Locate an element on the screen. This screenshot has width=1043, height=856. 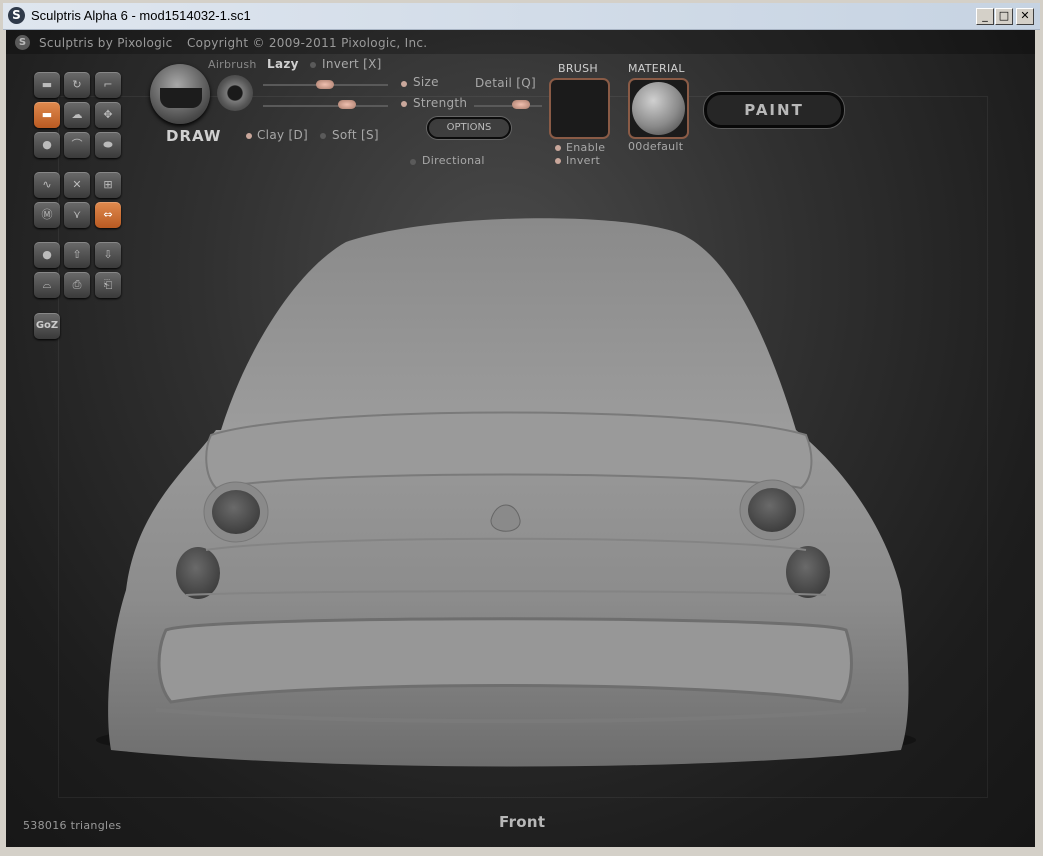
clay-radio is located at coordinates (249, 136).